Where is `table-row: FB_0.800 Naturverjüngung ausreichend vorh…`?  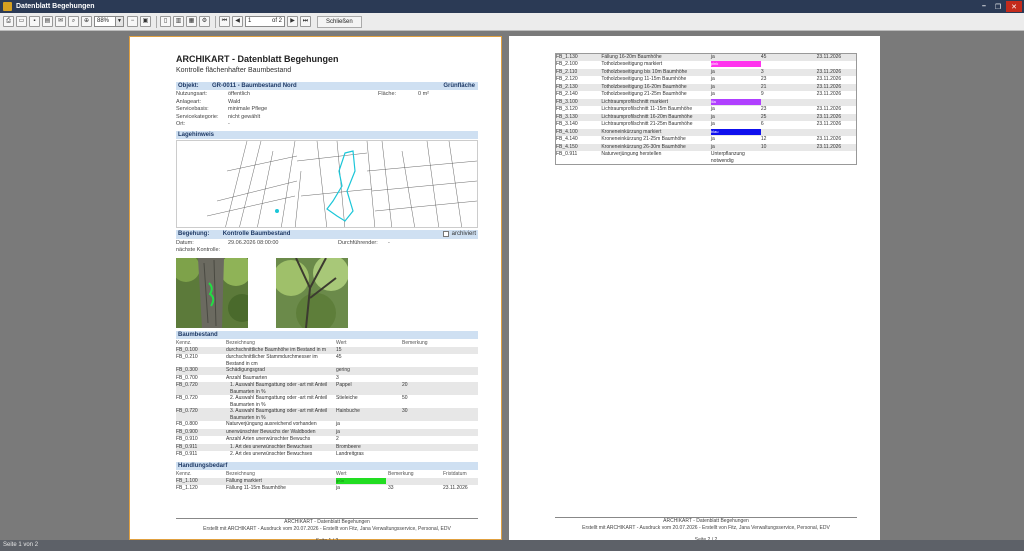 table-row: FB_0.800 Naturverjüngung ausreichend vorh… is located at coordinates (327, 425).